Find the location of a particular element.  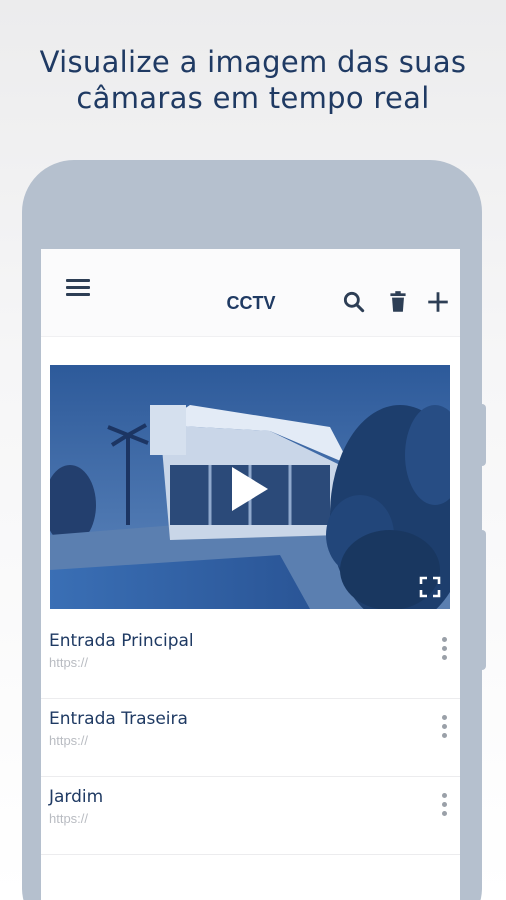

fullscreen-icon is located at coordinates (430, 587).